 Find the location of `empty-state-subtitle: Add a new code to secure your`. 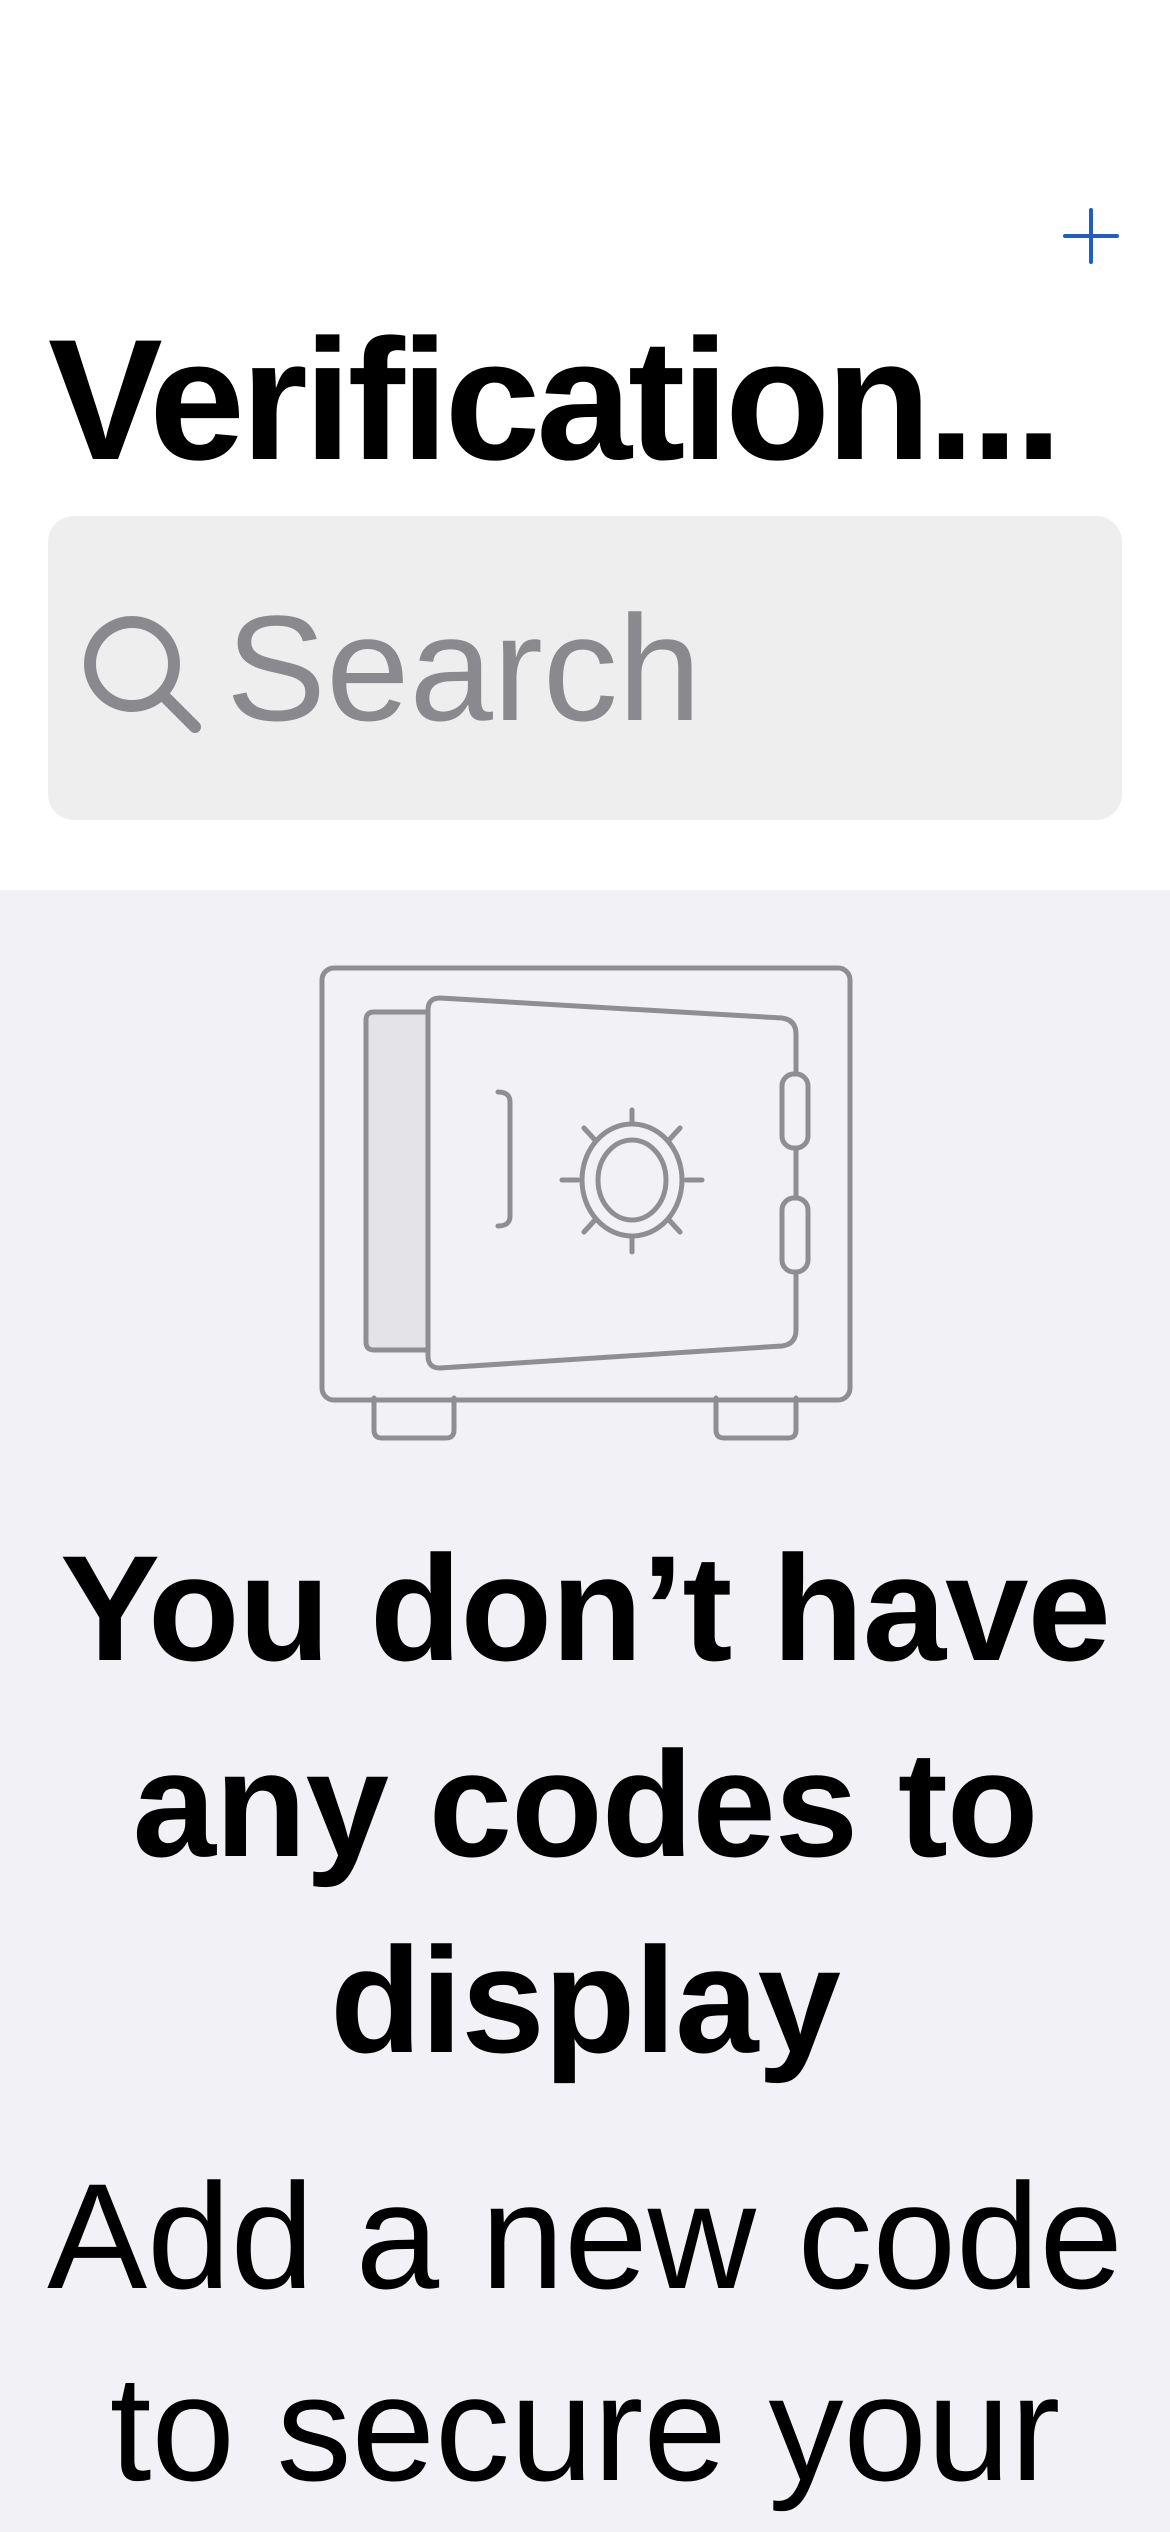

empty-state-subtitle: Add a new code to secure your is located at coordinates (585, 2332).